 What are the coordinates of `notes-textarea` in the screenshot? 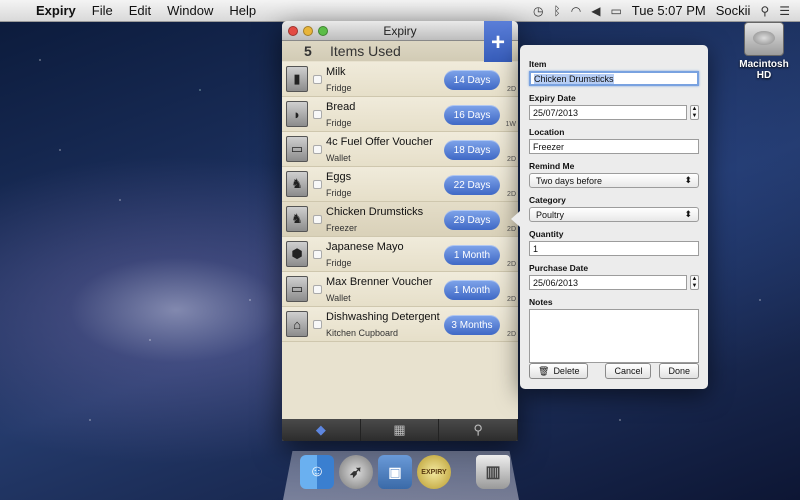 It's located at (614, 336).